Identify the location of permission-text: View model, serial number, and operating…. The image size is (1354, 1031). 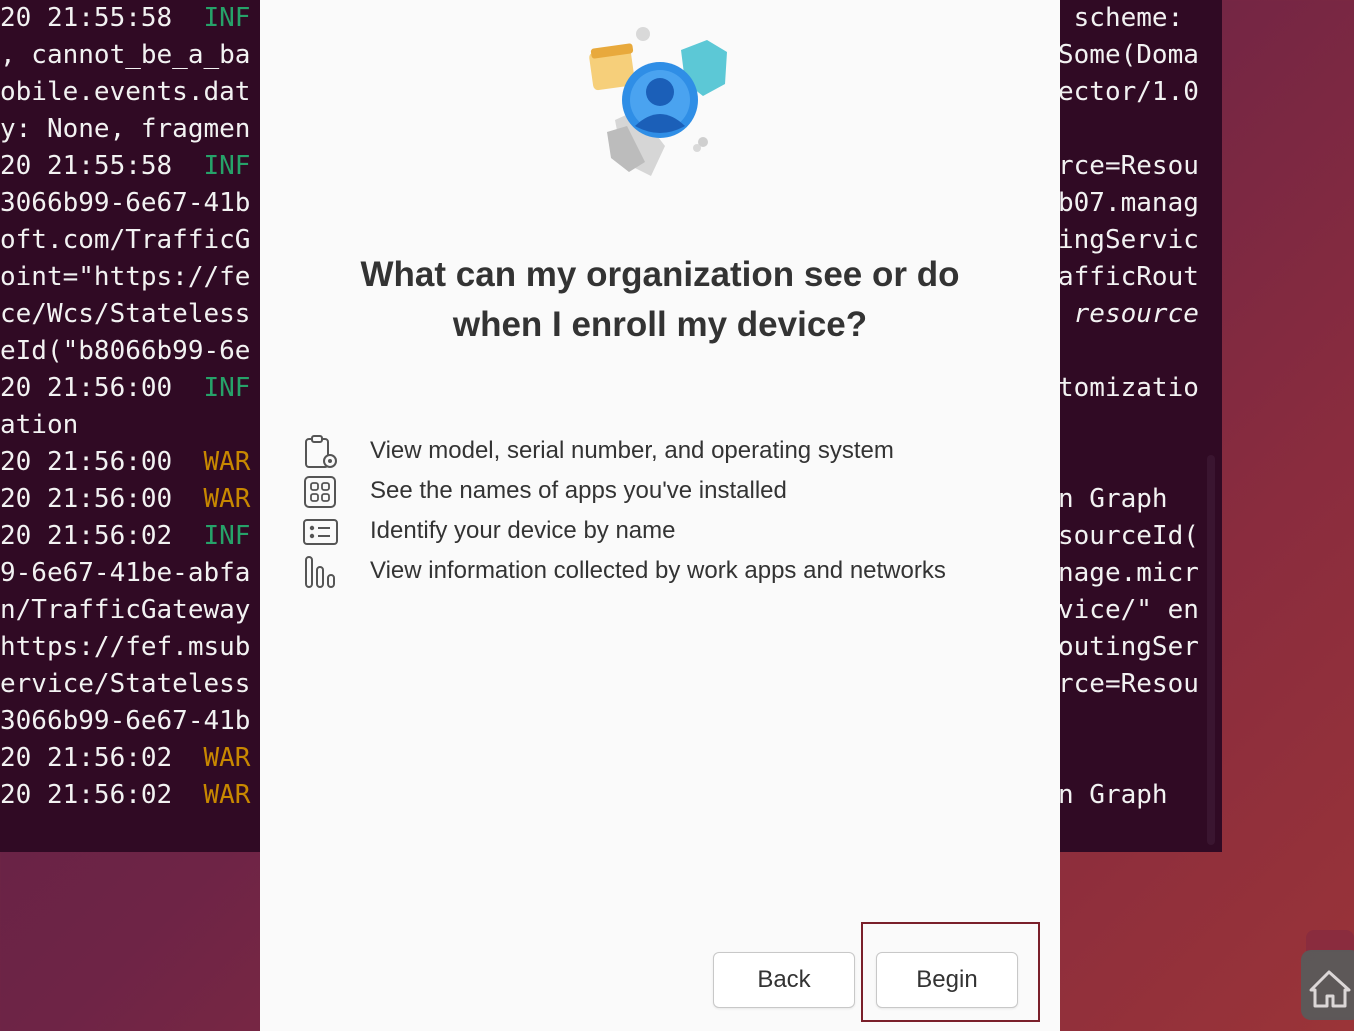
(632, 450).